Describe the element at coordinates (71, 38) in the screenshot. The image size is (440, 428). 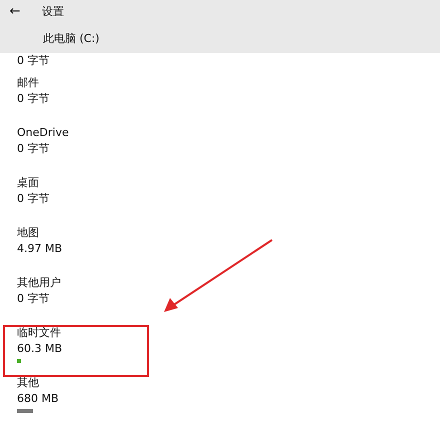
I see `drive-name: 此电脑 (C:)` at that location.